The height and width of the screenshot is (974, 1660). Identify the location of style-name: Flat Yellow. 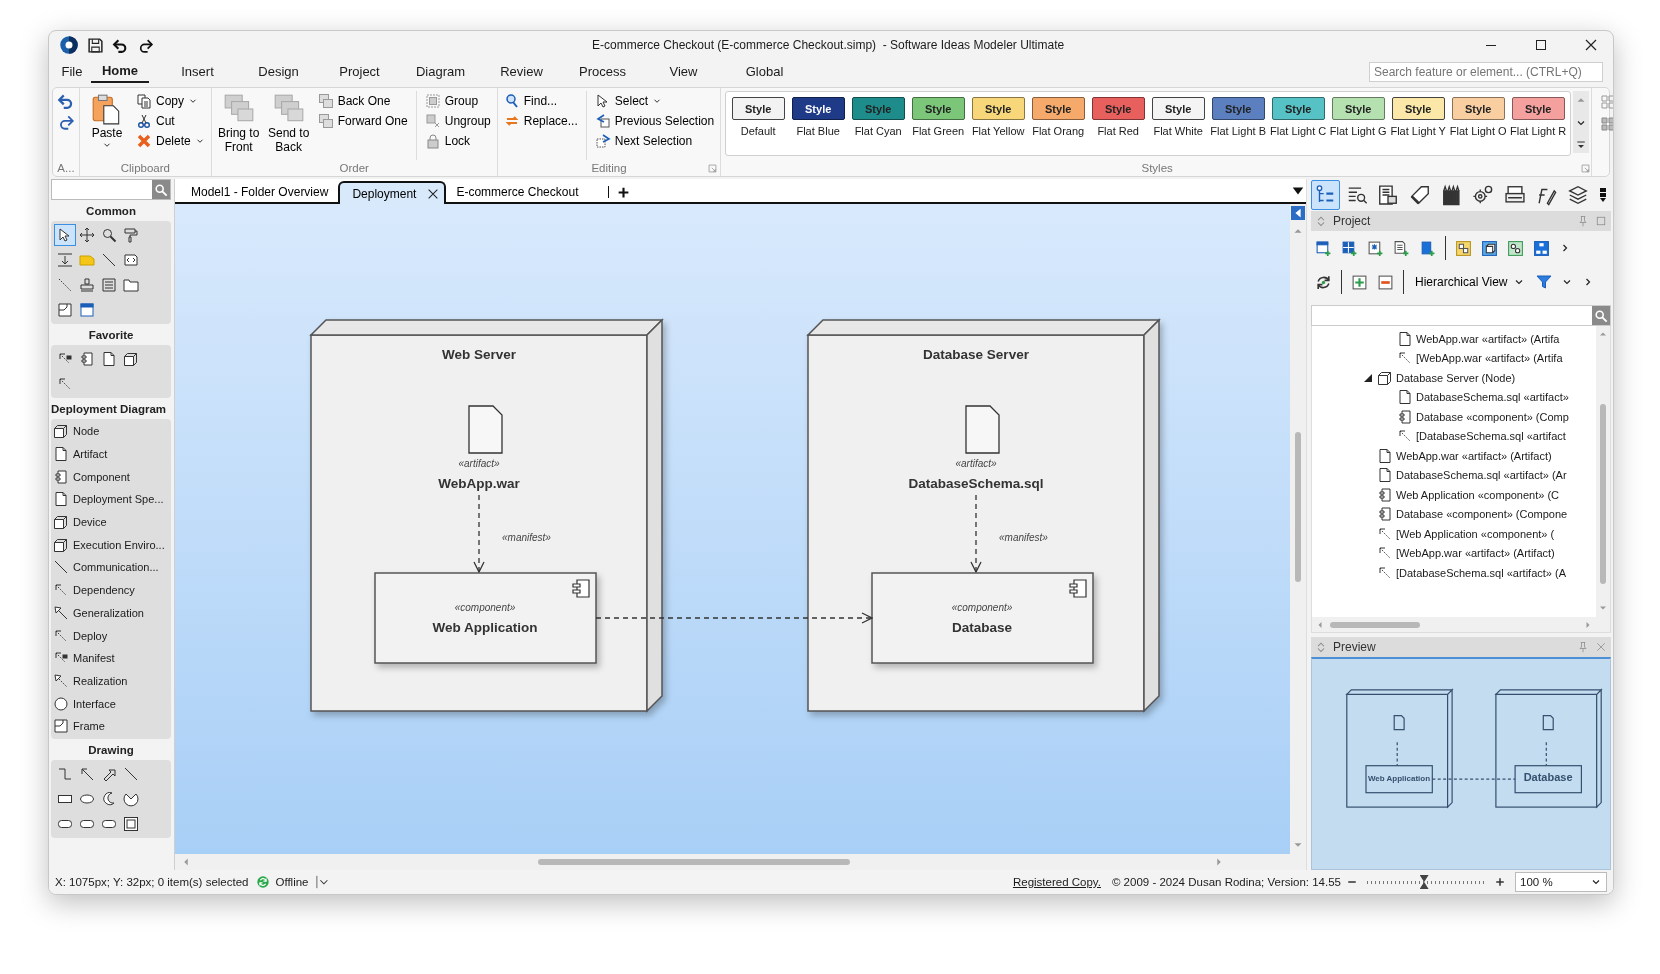
(998, 131).